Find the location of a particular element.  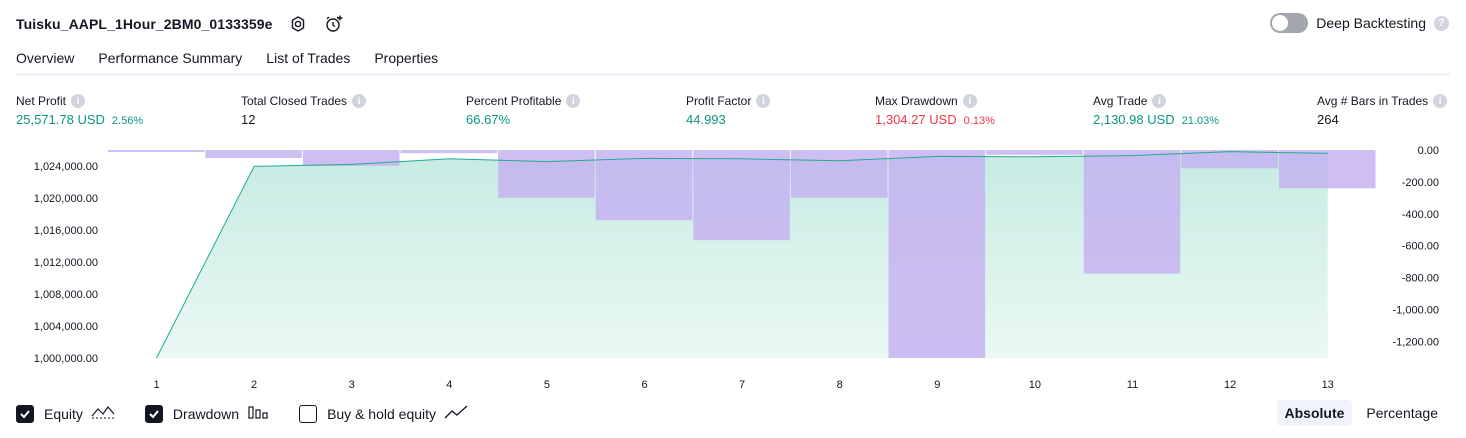

x-axis-tick: 6 is located at coordinates (644, 385).